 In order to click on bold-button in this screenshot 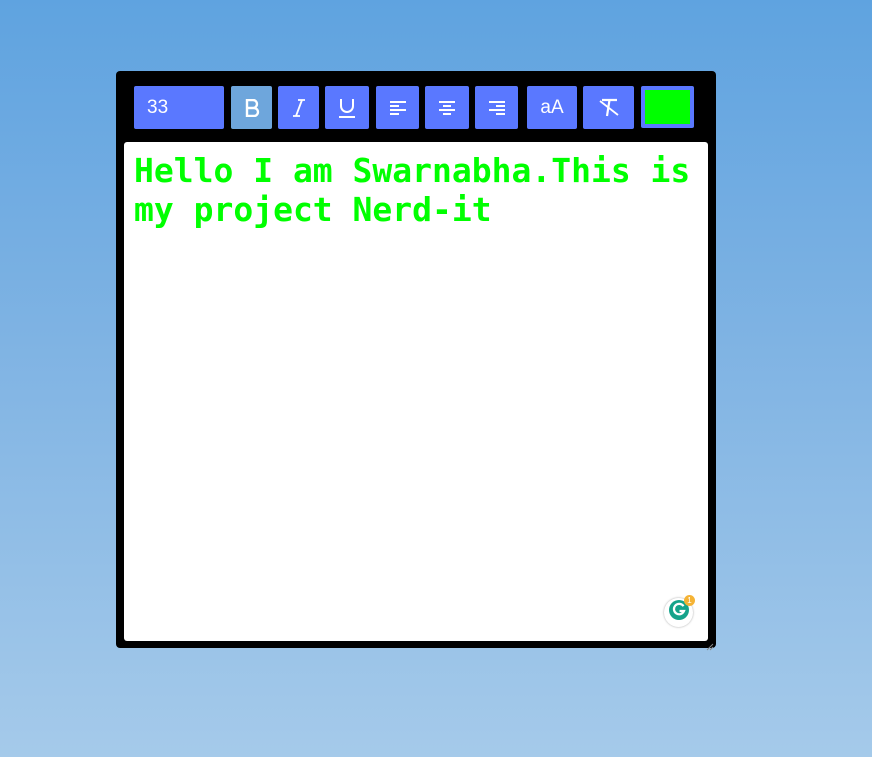, I will do `click(251, 107)`.